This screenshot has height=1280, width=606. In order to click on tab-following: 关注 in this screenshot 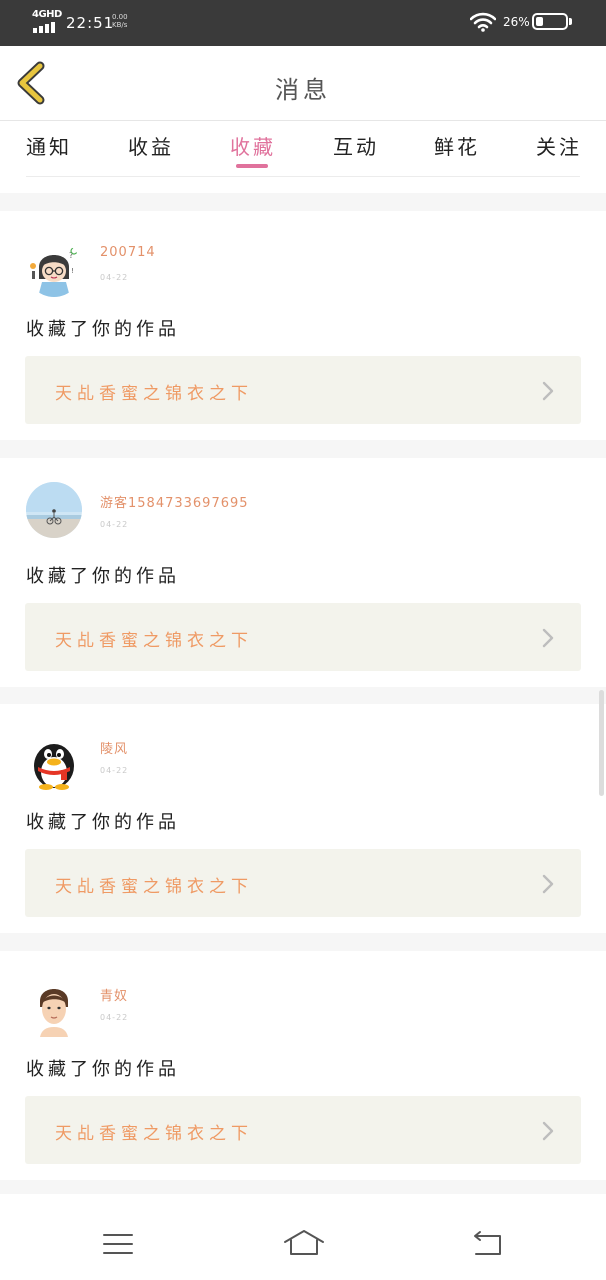, I will do `click(559, 145)`.